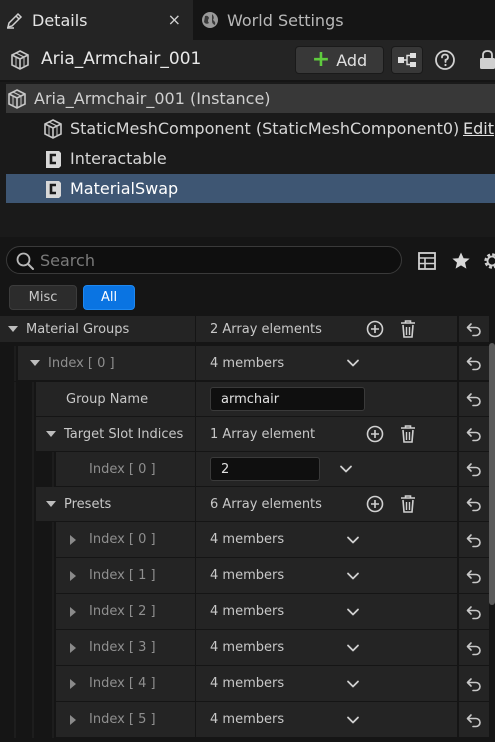 The width and height of the screenshot is (495, 742). I want to click on property-name: Index [ 1 ], so click(125, 575).